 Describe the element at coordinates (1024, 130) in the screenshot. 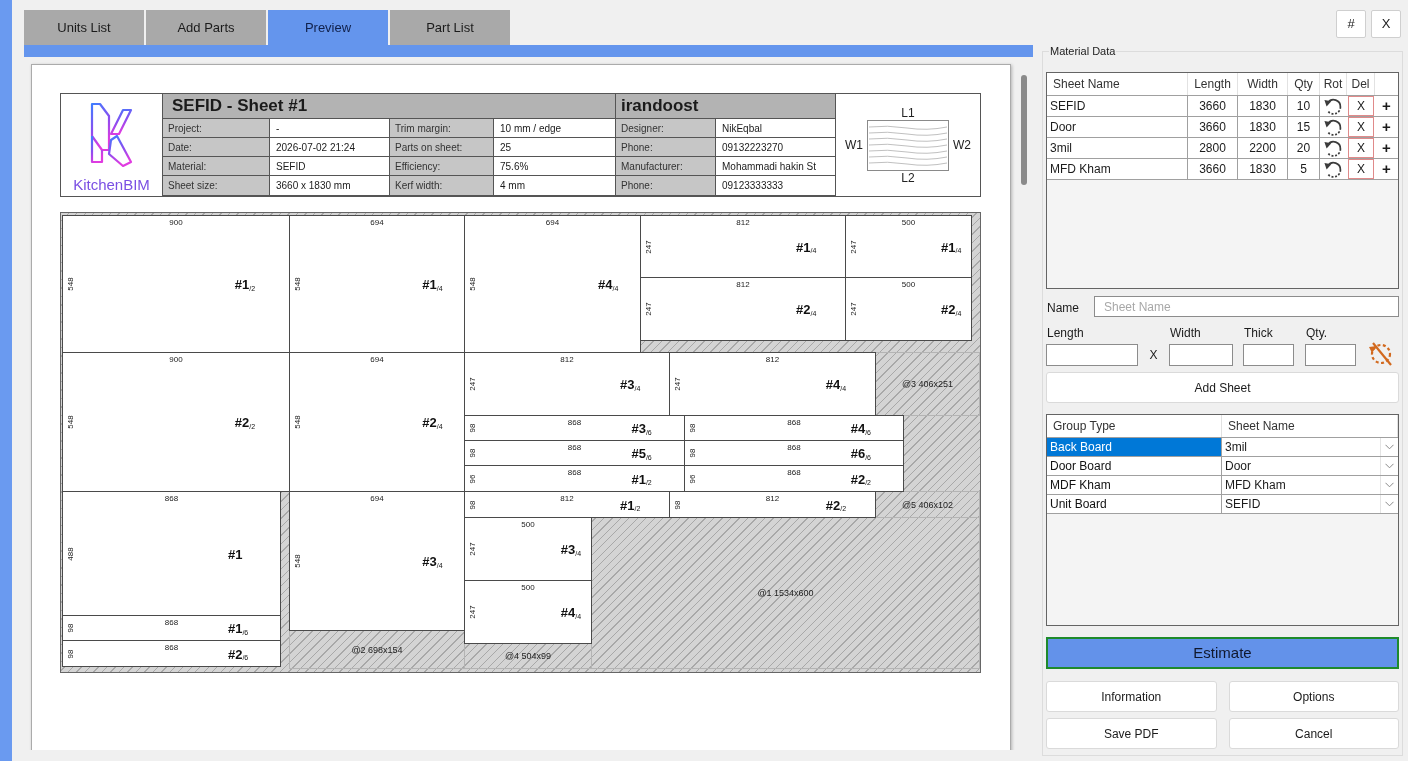

I see `scrollbar-thumb` at that location.